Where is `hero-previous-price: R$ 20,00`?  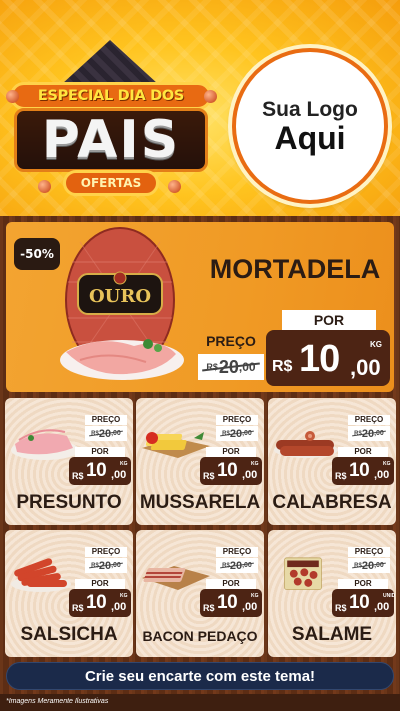
hero-previous-price: R$ 20,00 is located at coordinates (231, 367).